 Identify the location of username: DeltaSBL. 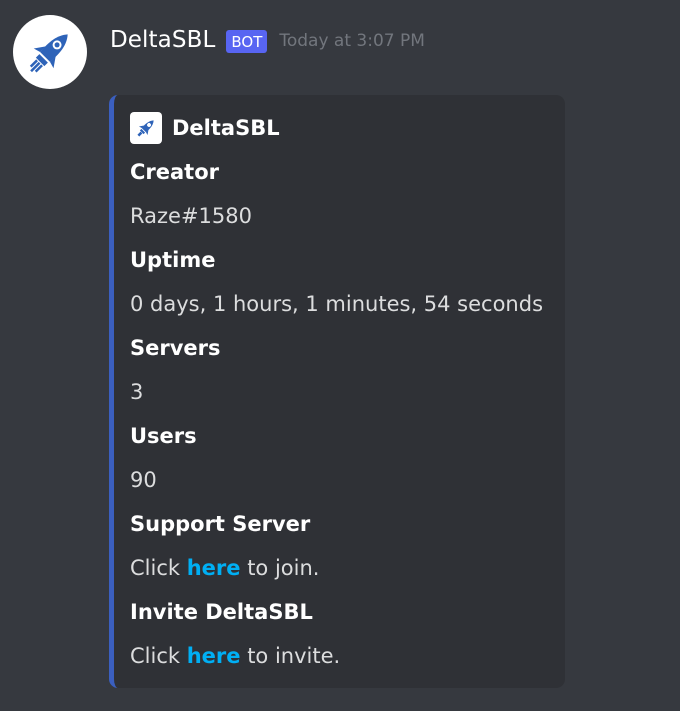
(162, 40).